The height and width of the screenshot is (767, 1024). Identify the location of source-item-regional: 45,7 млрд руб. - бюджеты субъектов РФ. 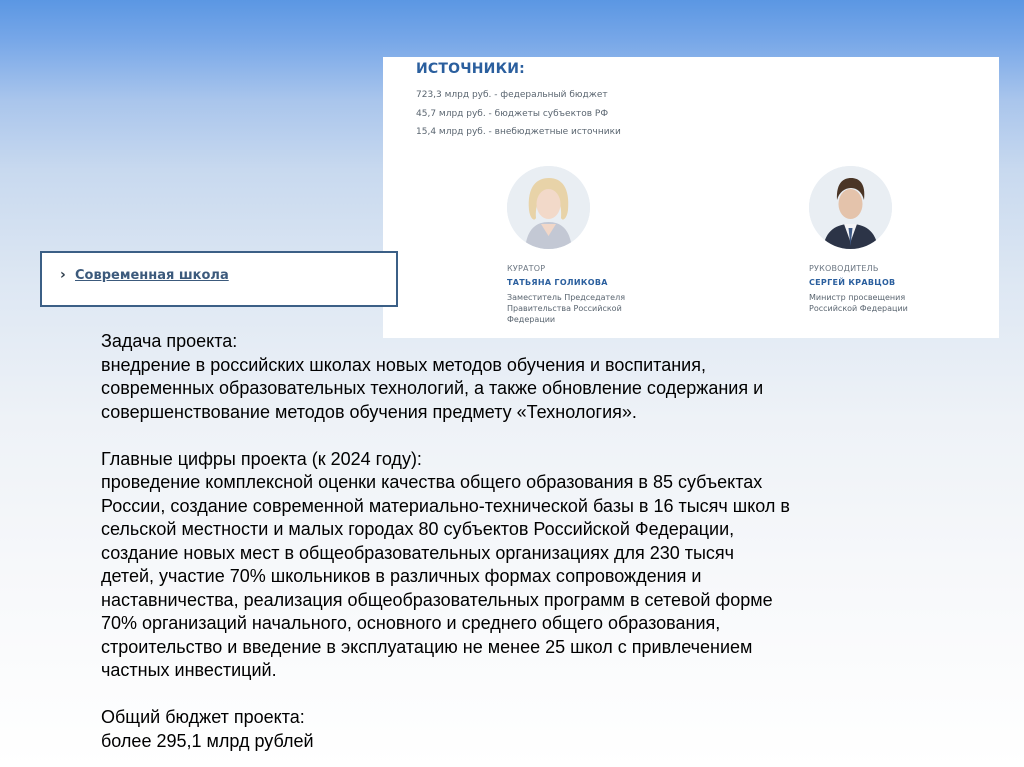
(512, 114).